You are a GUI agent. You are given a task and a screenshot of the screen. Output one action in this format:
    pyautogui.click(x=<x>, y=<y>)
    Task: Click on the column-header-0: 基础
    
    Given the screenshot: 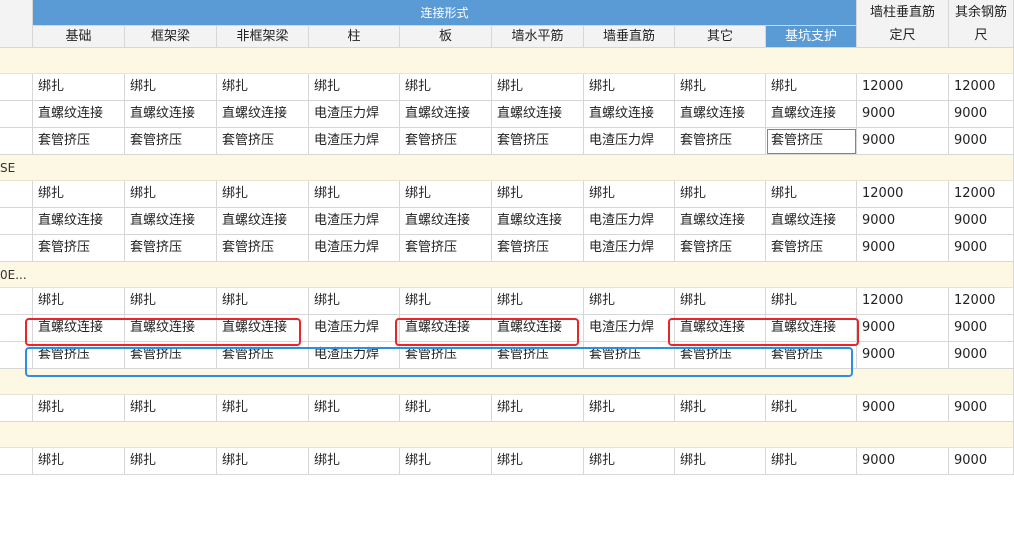 What is the action you would take?
    pyautogui.click(x=79, y=37)
    